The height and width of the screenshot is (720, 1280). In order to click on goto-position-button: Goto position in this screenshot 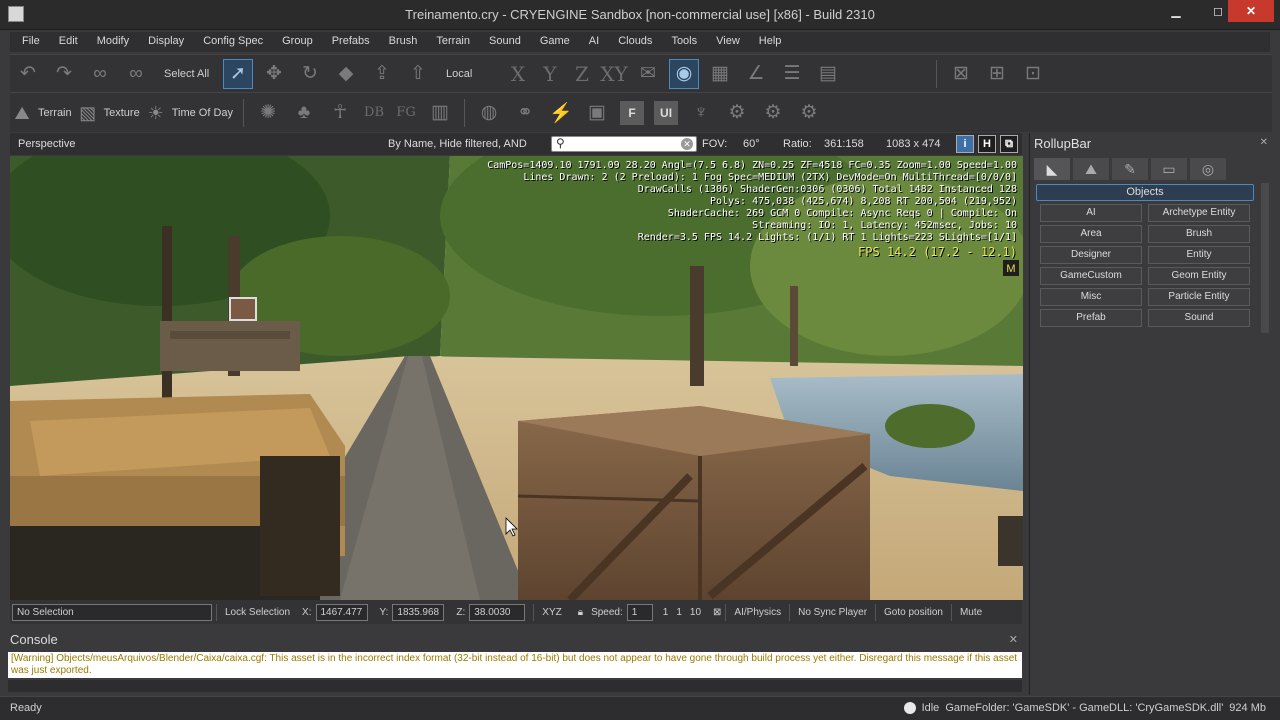, I will do `click(913, 612)`.